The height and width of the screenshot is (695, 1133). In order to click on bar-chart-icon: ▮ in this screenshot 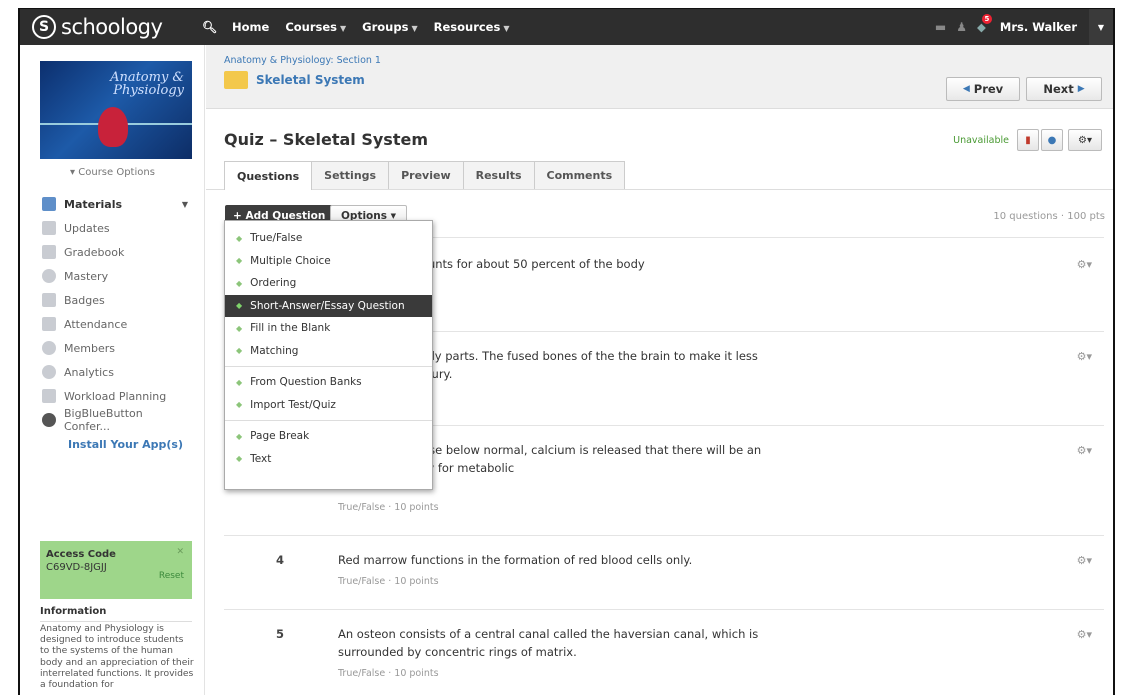, I will do `click(1028, 140)`.